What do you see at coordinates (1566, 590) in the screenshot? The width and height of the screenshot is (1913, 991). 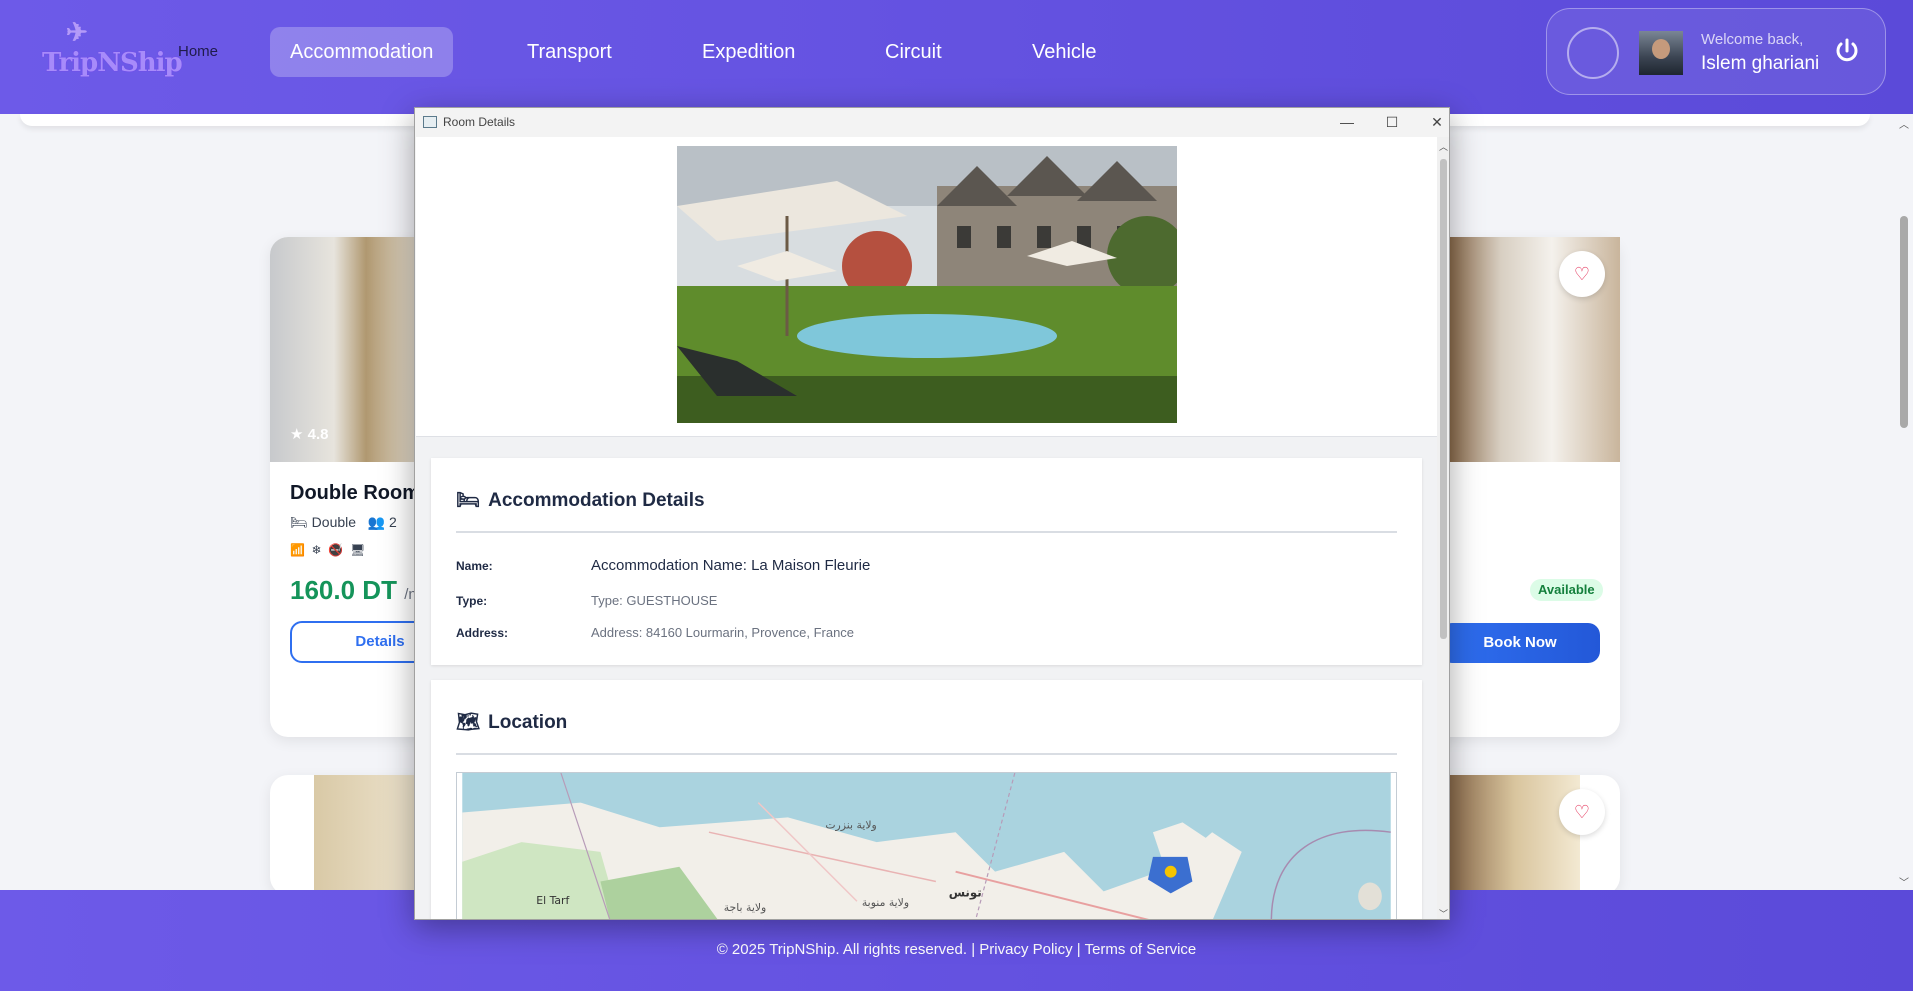 I see `status-badge: Available` at bounding box center [1566, 590].